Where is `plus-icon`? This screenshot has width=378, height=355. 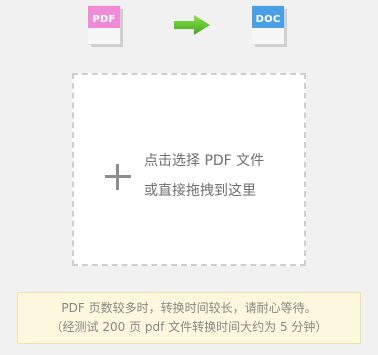
plus-icon is located at coordinates (118, 177).